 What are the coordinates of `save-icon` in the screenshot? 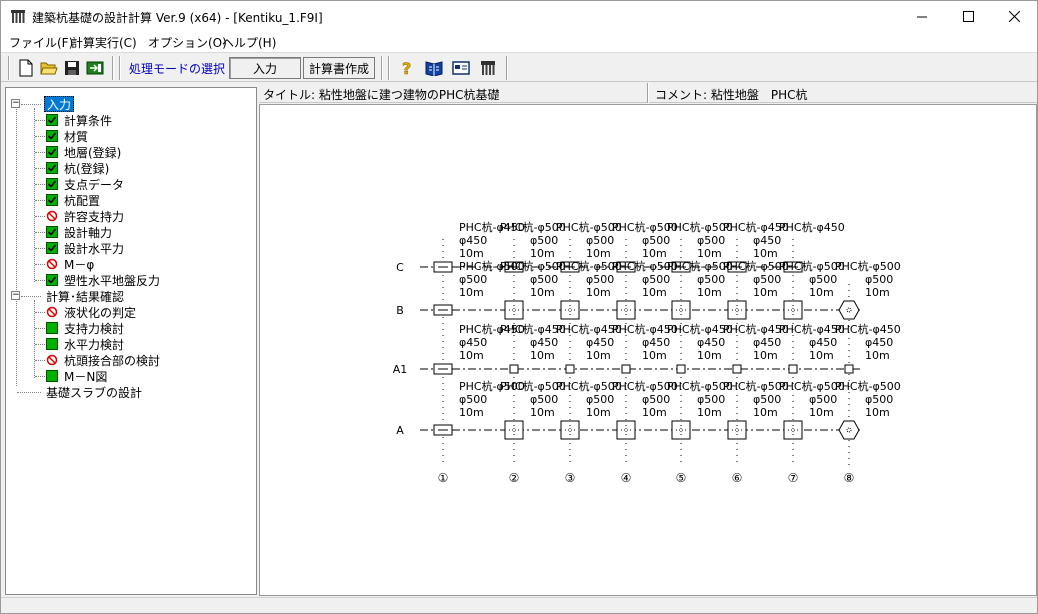 It's located at (72, 68).